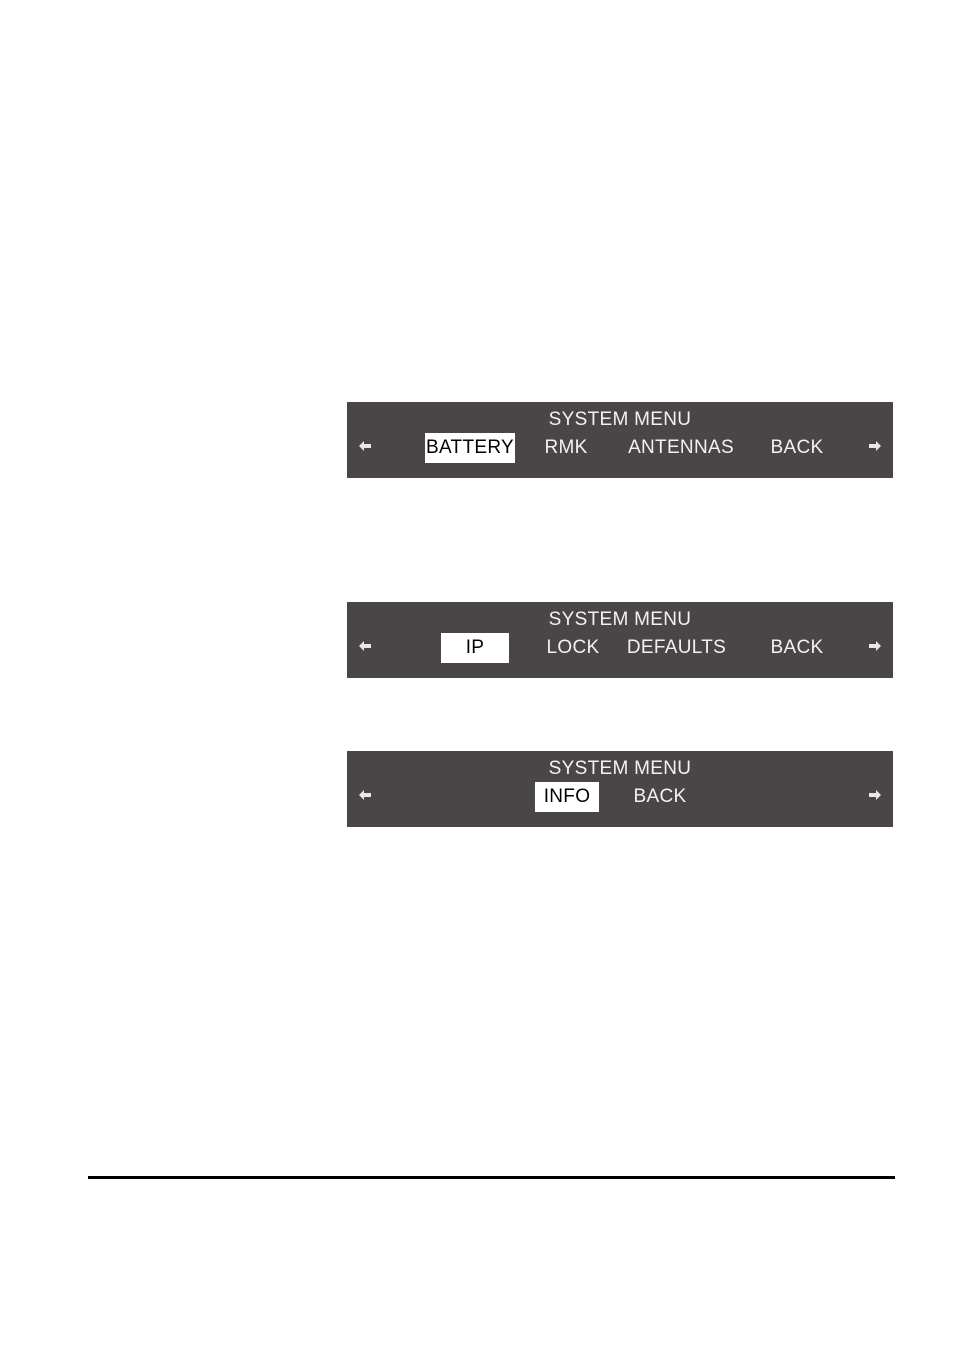  What do you see at coordinates (620, 797) in the screenshot?
I see `menu-row: INFO BACK` at bounding box center [620, 797].